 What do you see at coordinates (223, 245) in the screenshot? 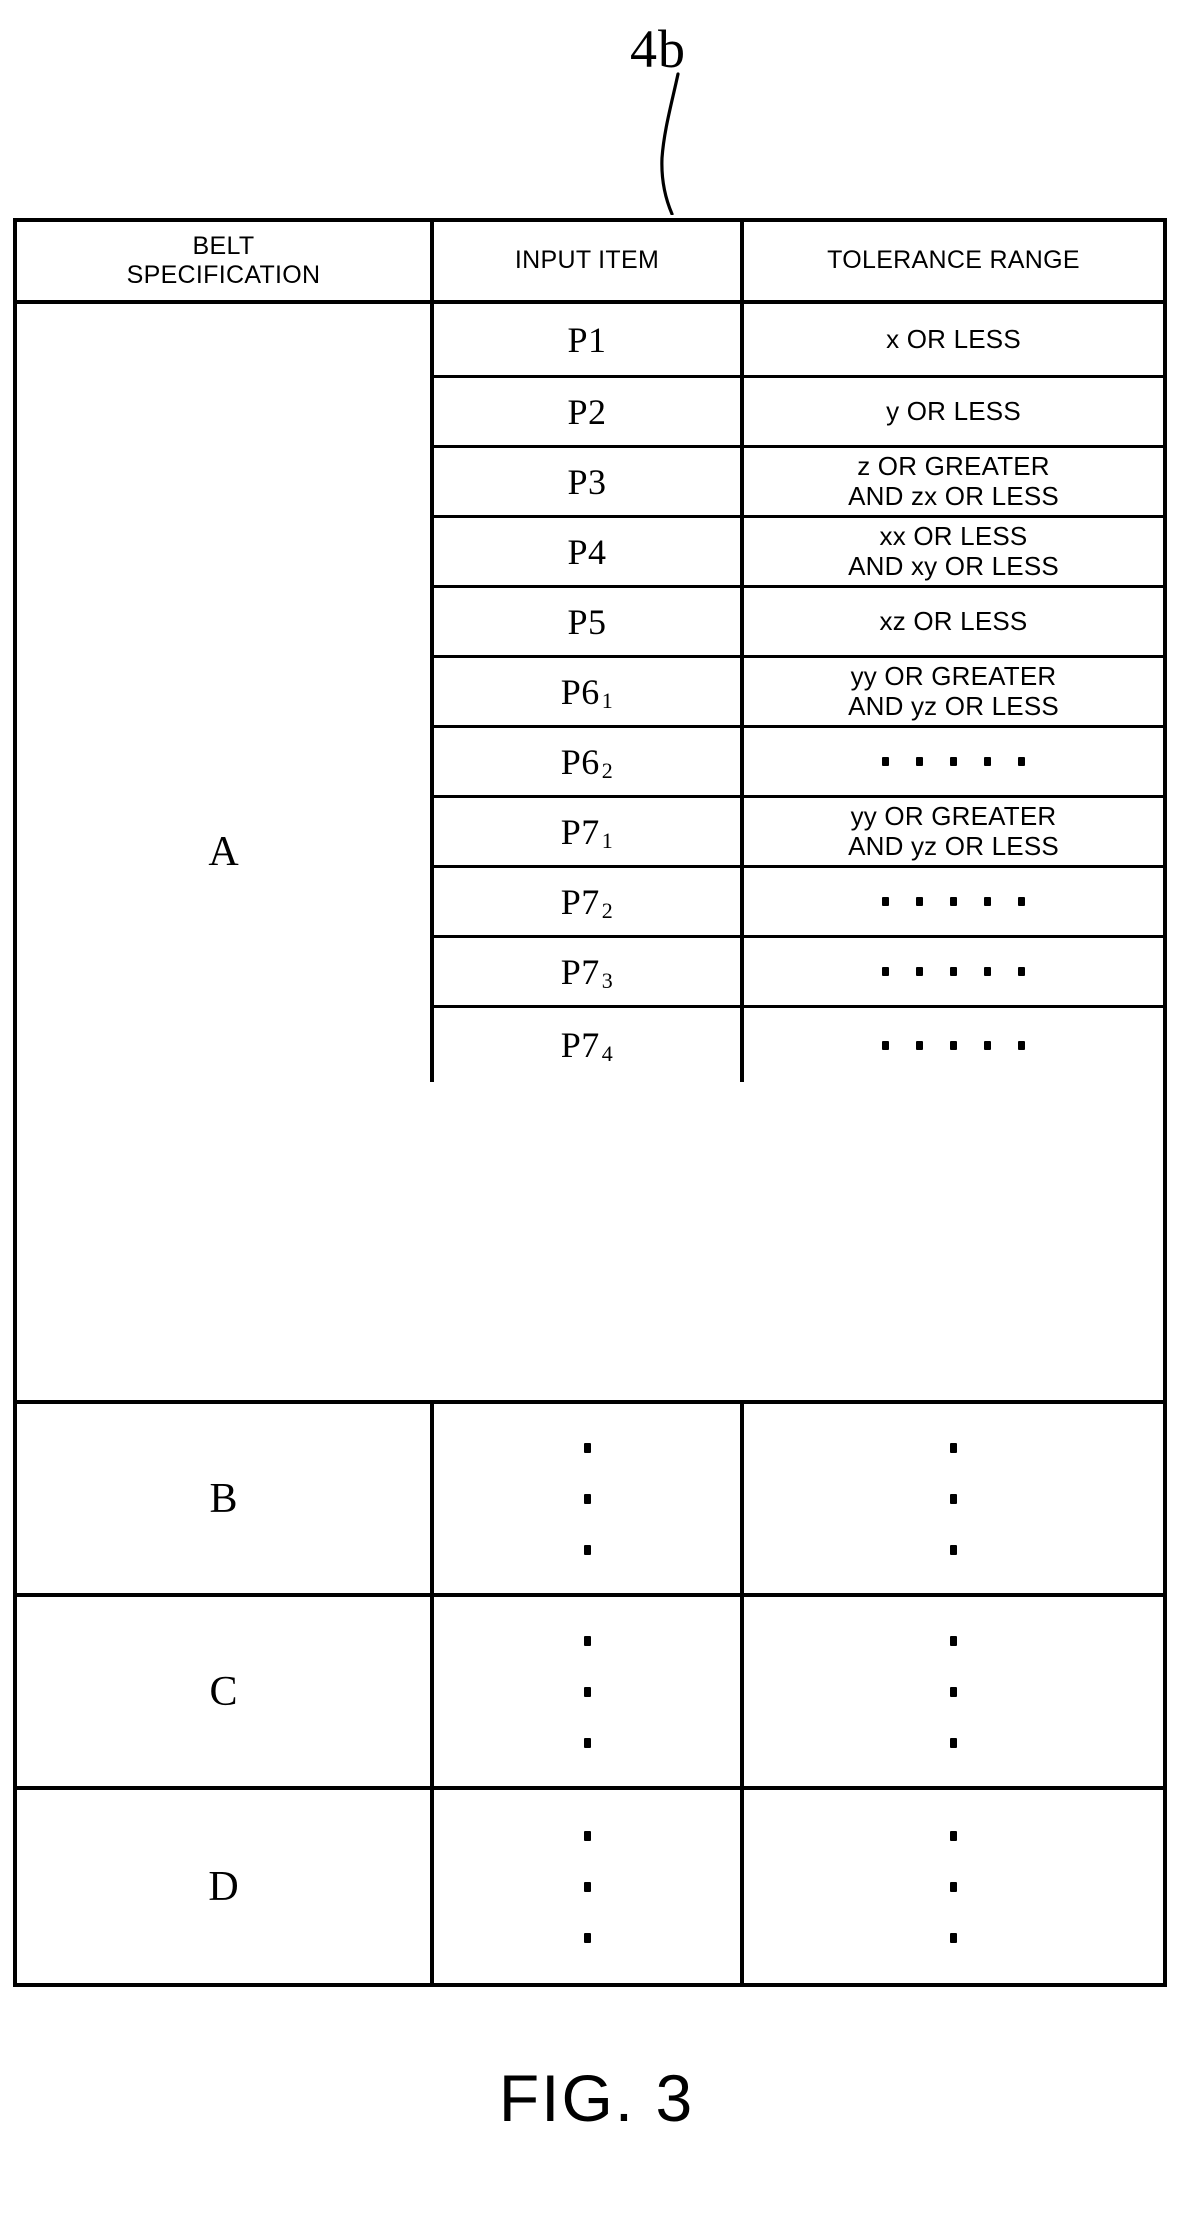
I see `header-belt-specification-line1: BELT` at bounding box center [223, 245].